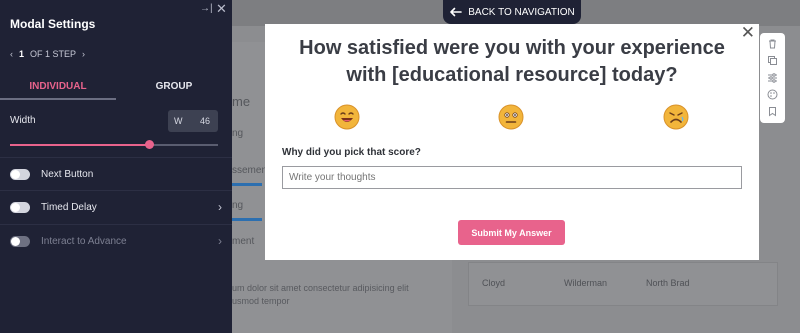 This screenshot has width=800, height=333. What do you see at coordinates (512, 75) in the screenshot?
I see `question-line: with [educational resource] today?` at bounding box center [512, 75].